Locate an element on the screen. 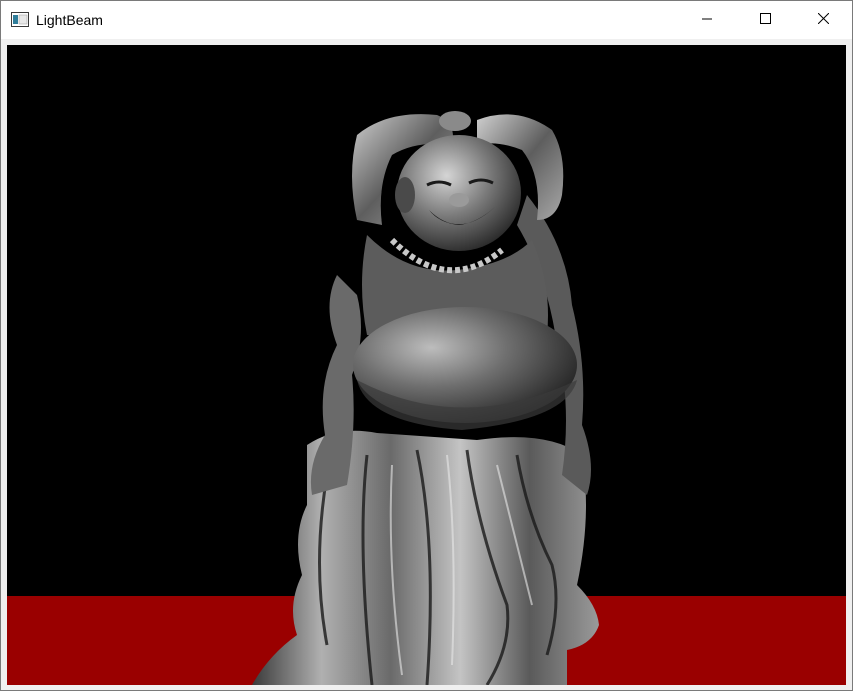 Image resolution: width=853 pixels, height=691 pixels. maximize-button is located at coordinates (765, 20).